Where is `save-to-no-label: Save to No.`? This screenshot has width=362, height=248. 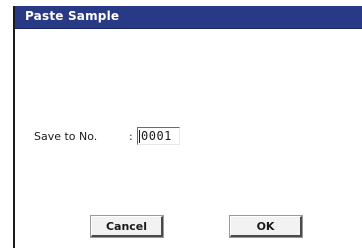
save-to-no-label: Save to No. is located at coordinates (66, 136).